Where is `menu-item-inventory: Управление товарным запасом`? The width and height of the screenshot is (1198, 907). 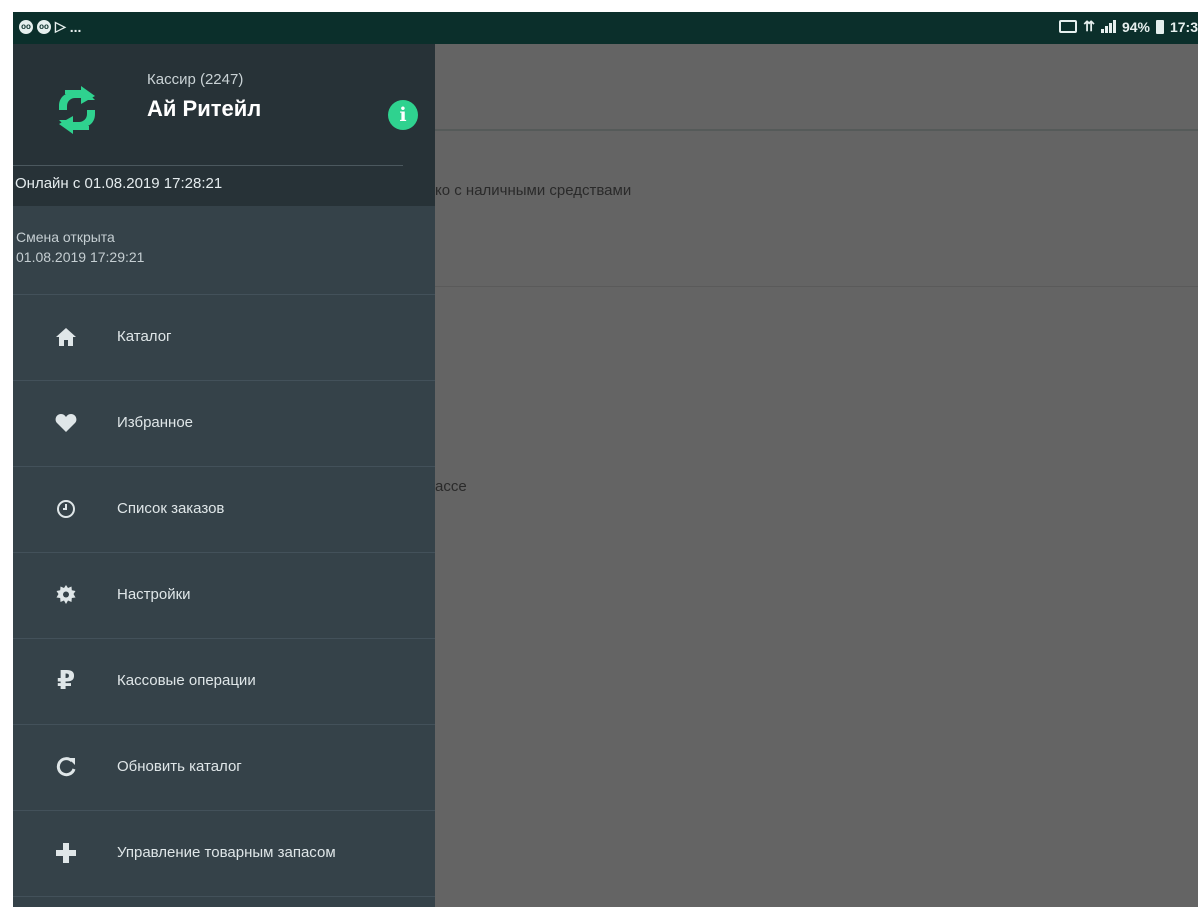
menu-item-inventory: Управление товарным запасом is located at coordinates (224, 854).